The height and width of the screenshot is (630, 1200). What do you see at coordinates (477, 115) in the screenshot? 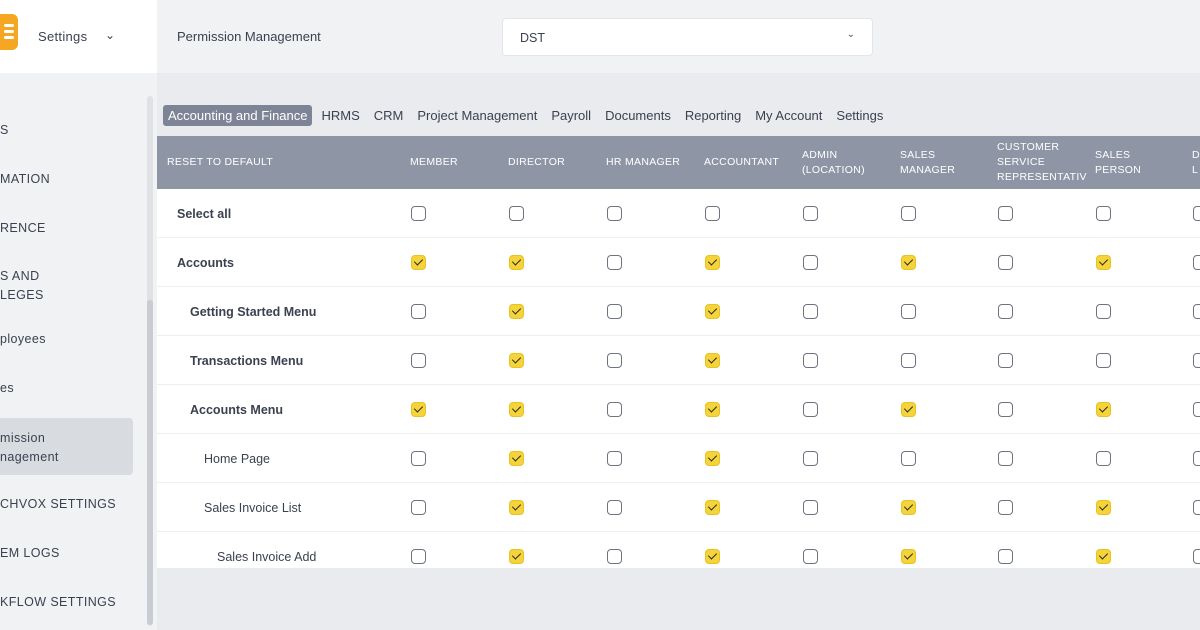
I see `tab-project-management: Project Management` at bounding box center [477, 115].